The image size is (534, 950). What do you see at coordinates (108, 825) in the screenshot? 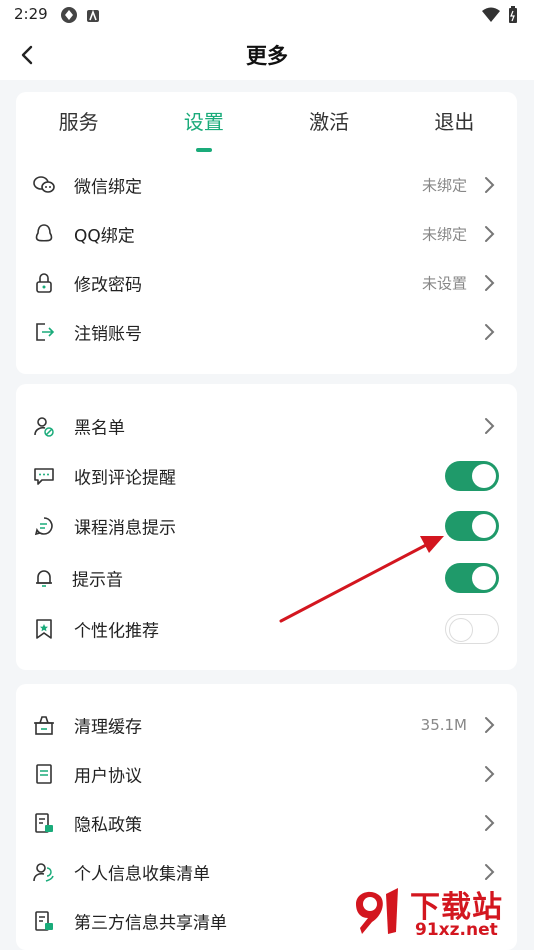
I see `row-label: 隐私政策` at bounding box center [108, 825].